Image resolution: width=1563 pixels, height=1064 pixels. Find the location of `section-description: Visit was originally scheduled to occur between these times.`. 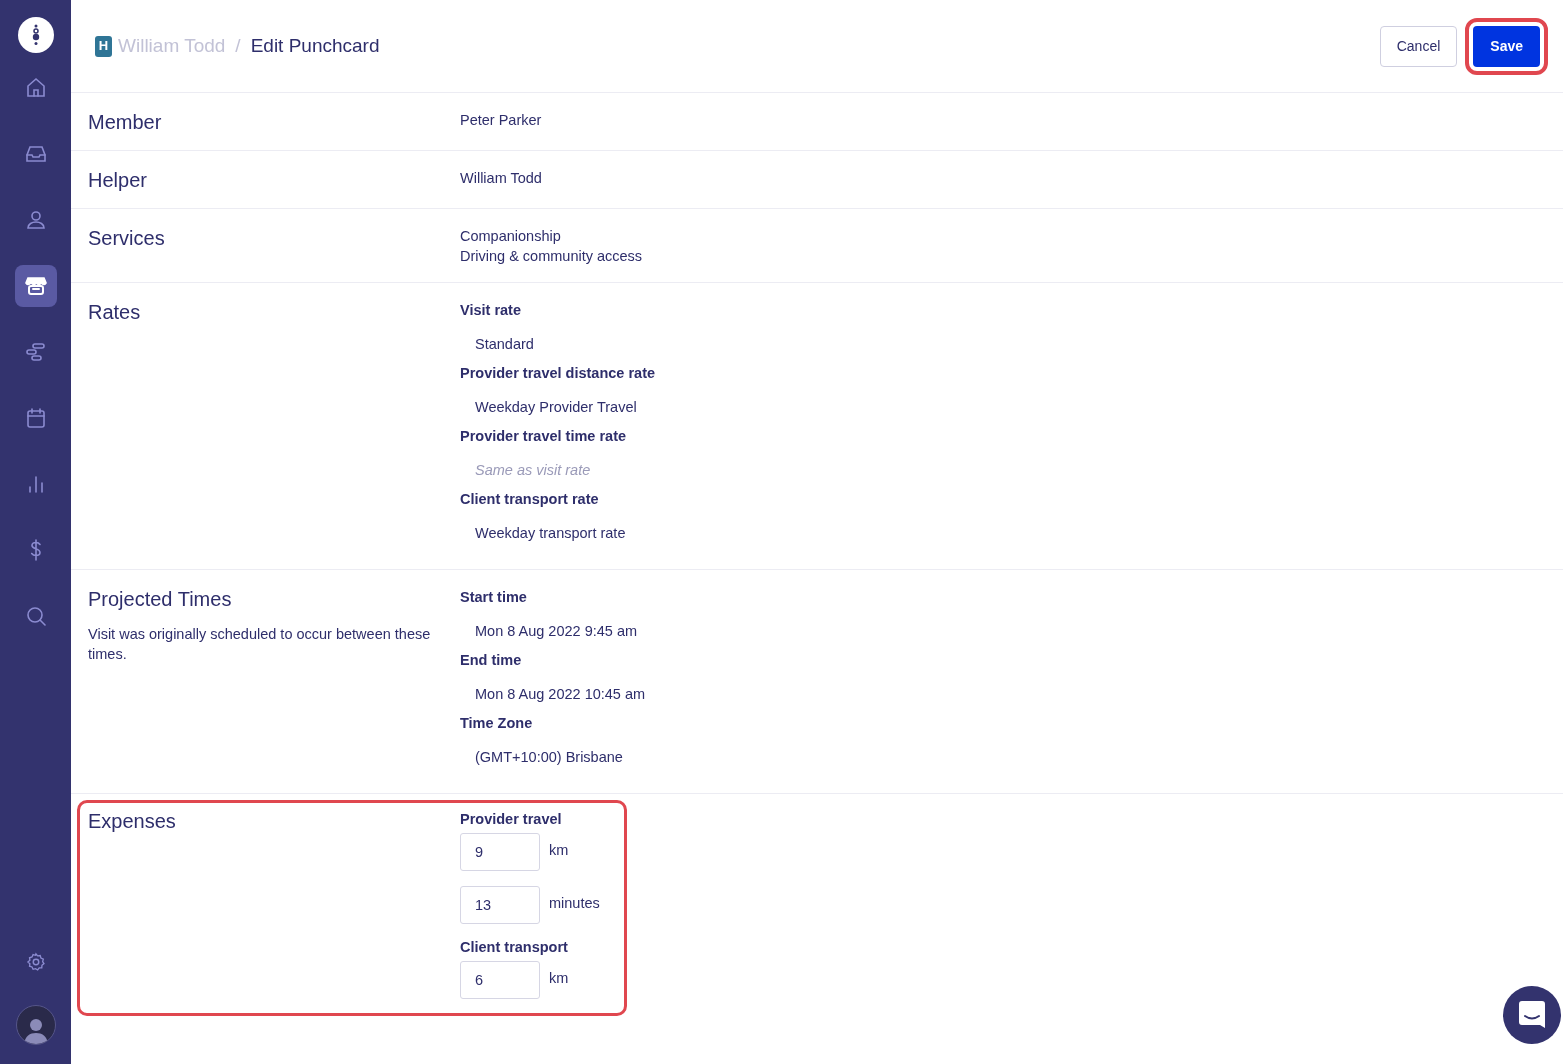

section-description: Visit was originally scheduled to occur between these times. is located at coordinates (260, 644).